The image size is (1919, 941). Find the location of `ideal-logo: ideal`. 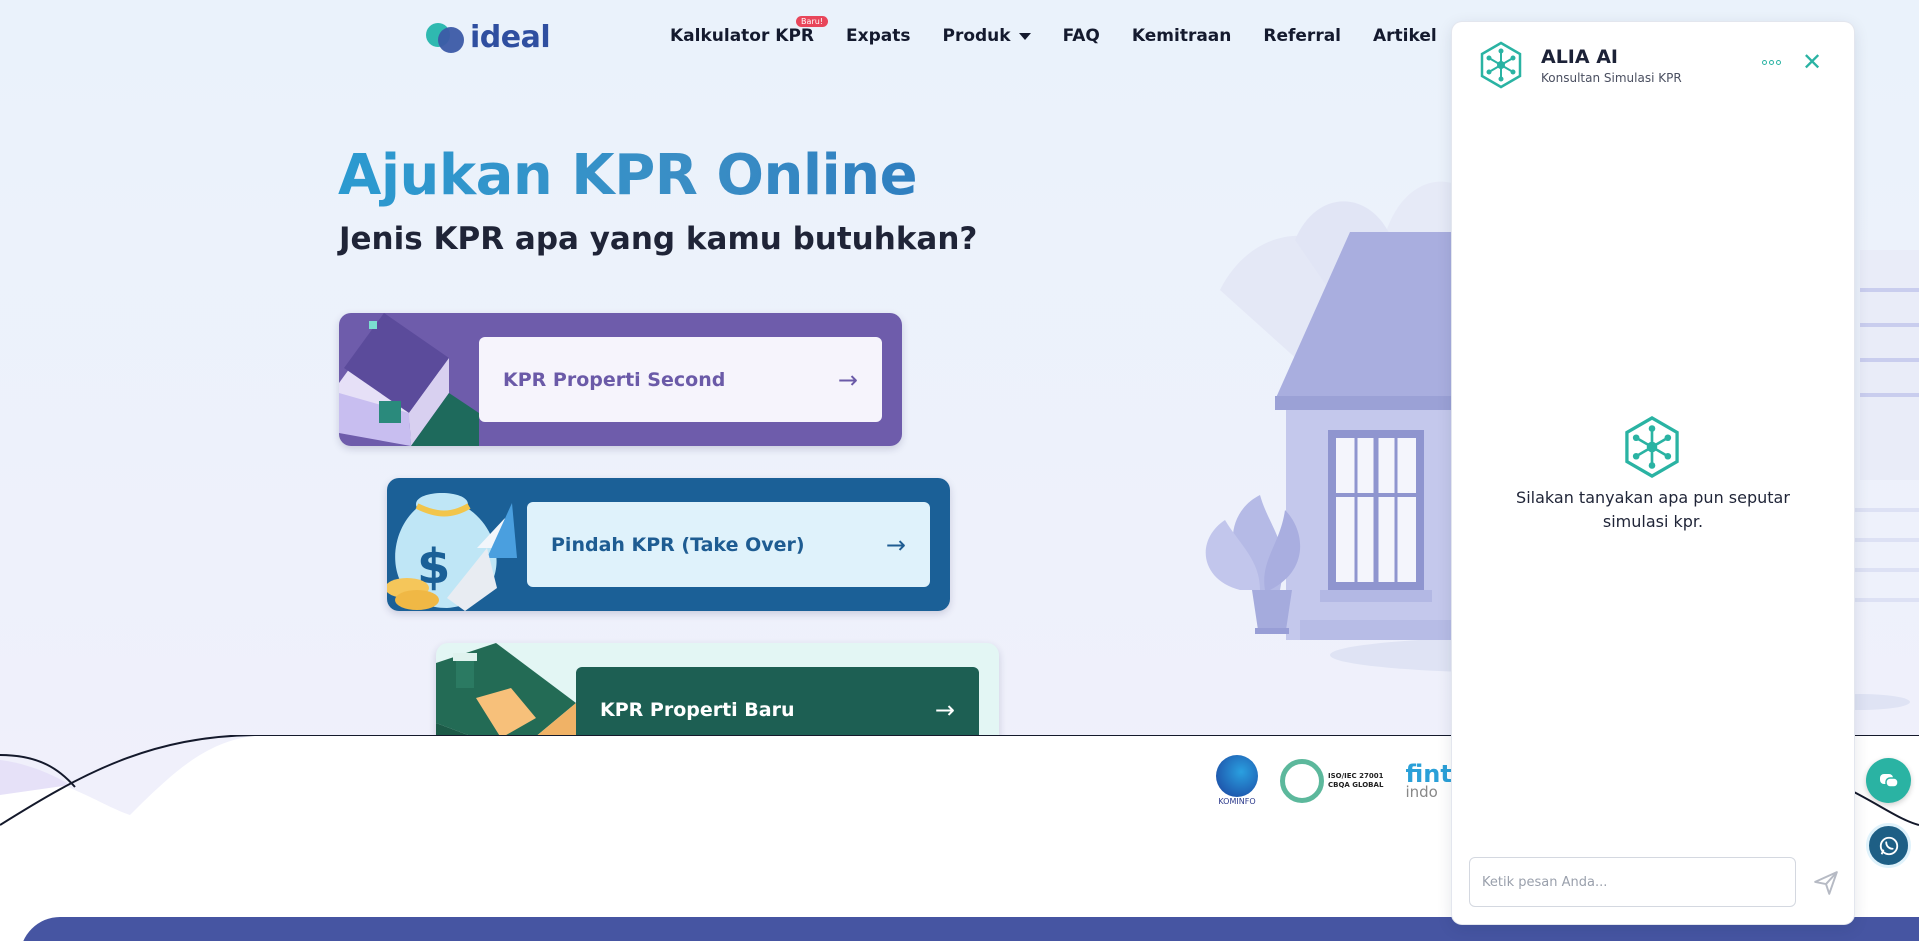

ideal-logo: ideal is located at coordinates (488, 37).